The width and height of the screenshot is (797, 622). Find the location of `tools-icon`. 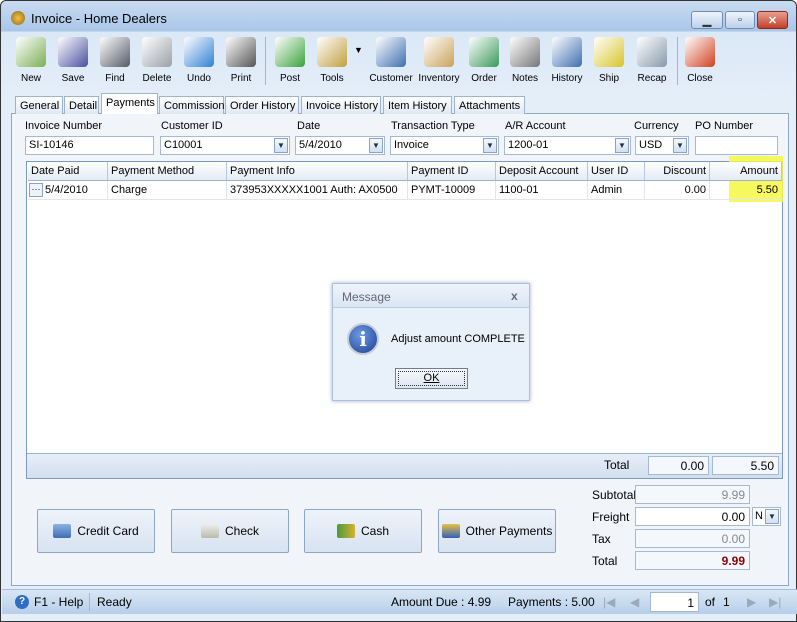

tools-icon is located at coordinates (332, 52).